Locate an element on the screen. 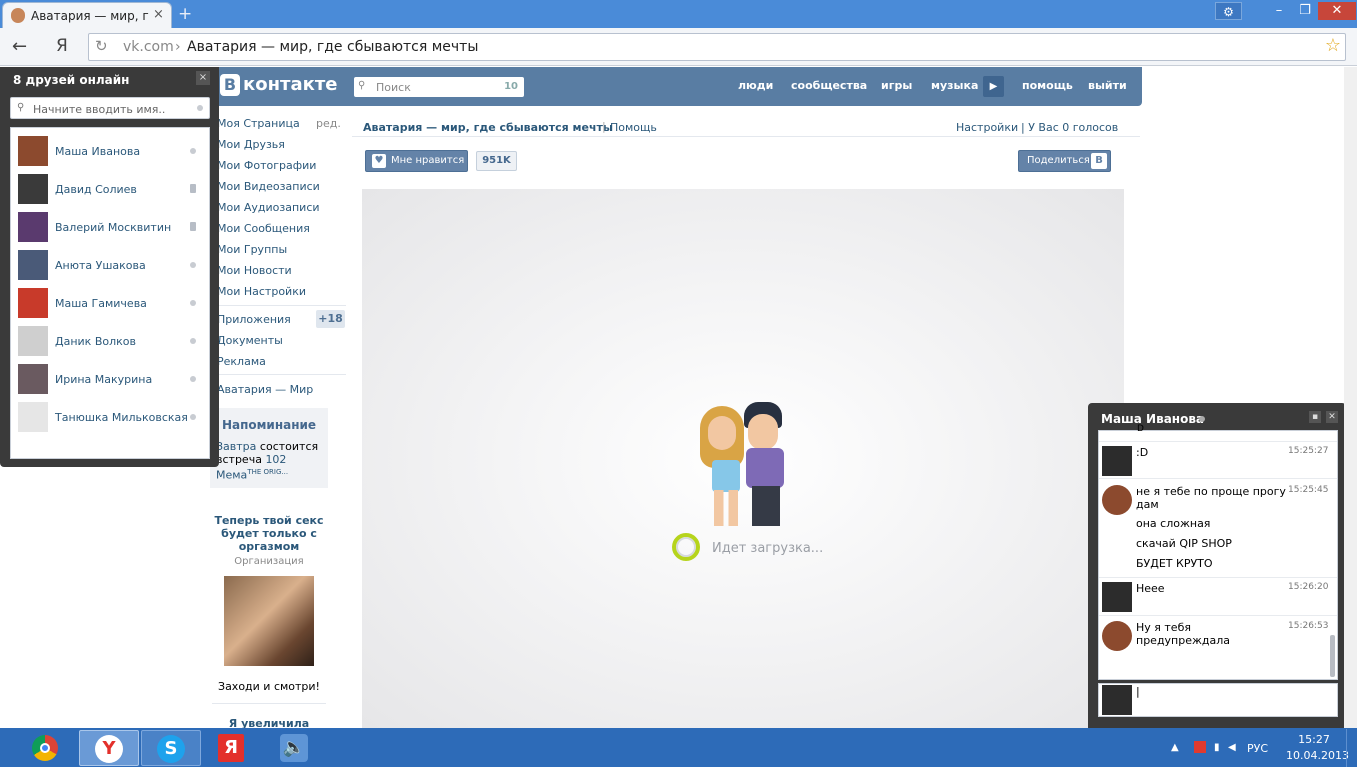 This screenshot has width=1357, height=767. menu-my-settings: Мои Настройки is located at coordinates (261, 291).